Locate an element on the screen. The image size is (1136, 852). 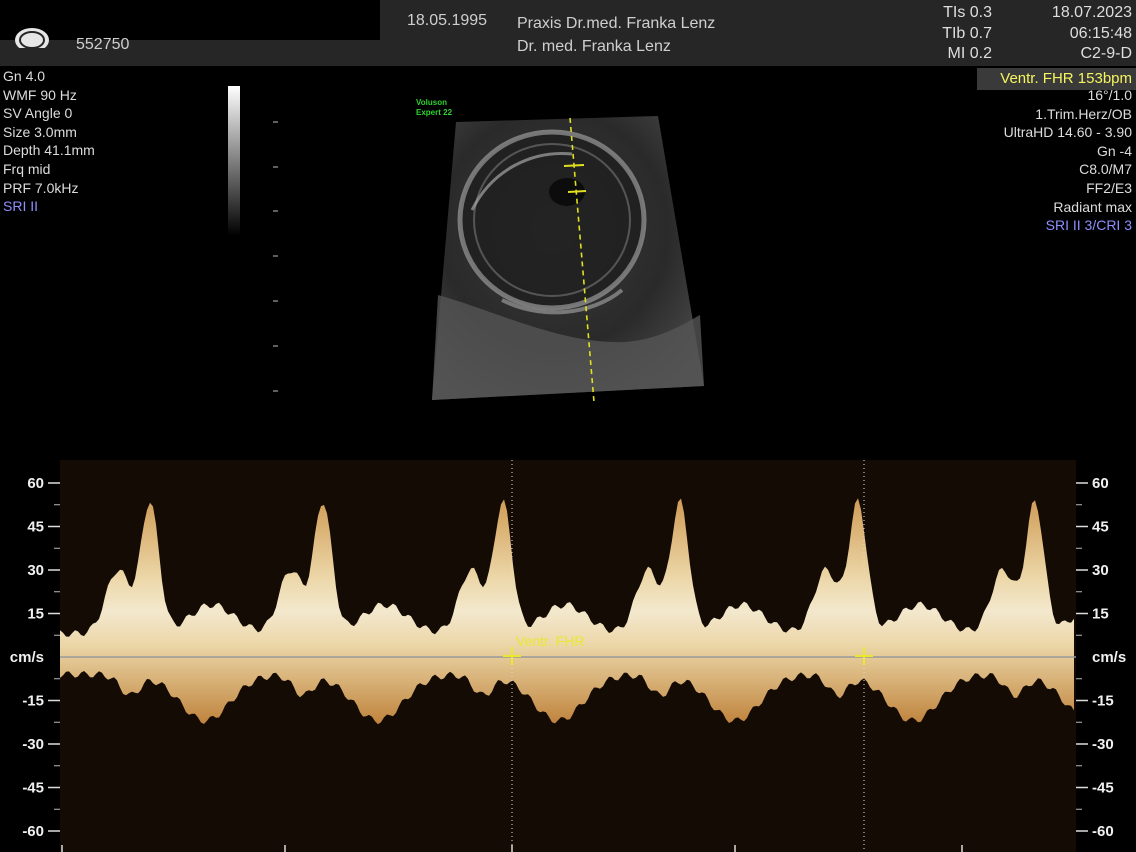
mi-value: MI 0.2 is located at coordinates (969, 53).